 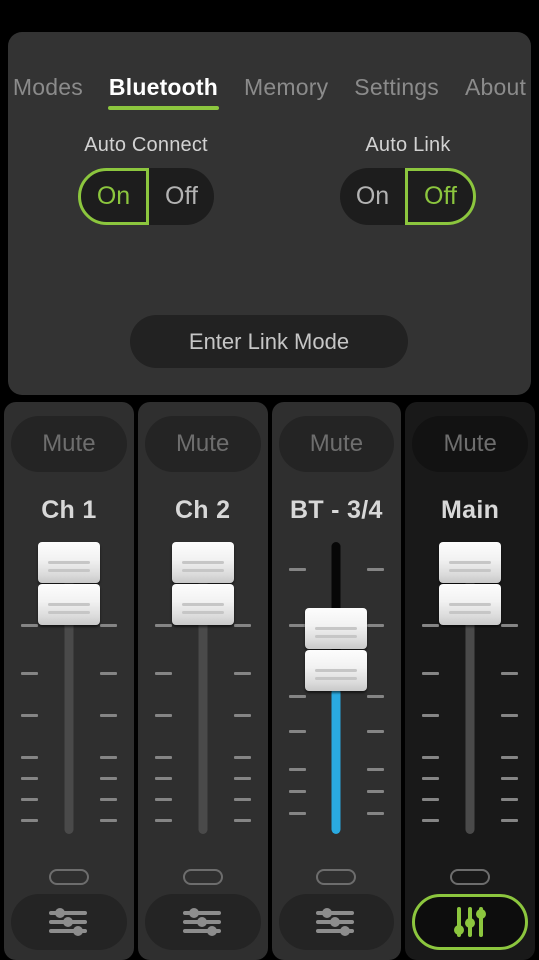 I want to click on mute-button-bt: Mute, so click(x=336, y=444).